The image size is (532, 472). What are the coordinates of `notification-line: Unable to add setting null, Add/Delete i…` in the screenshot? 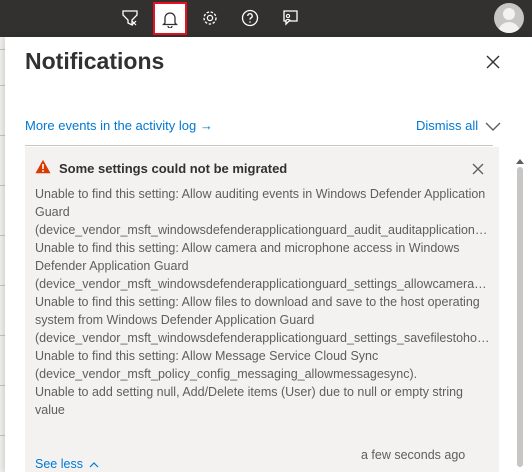 It's located at (249, 401).